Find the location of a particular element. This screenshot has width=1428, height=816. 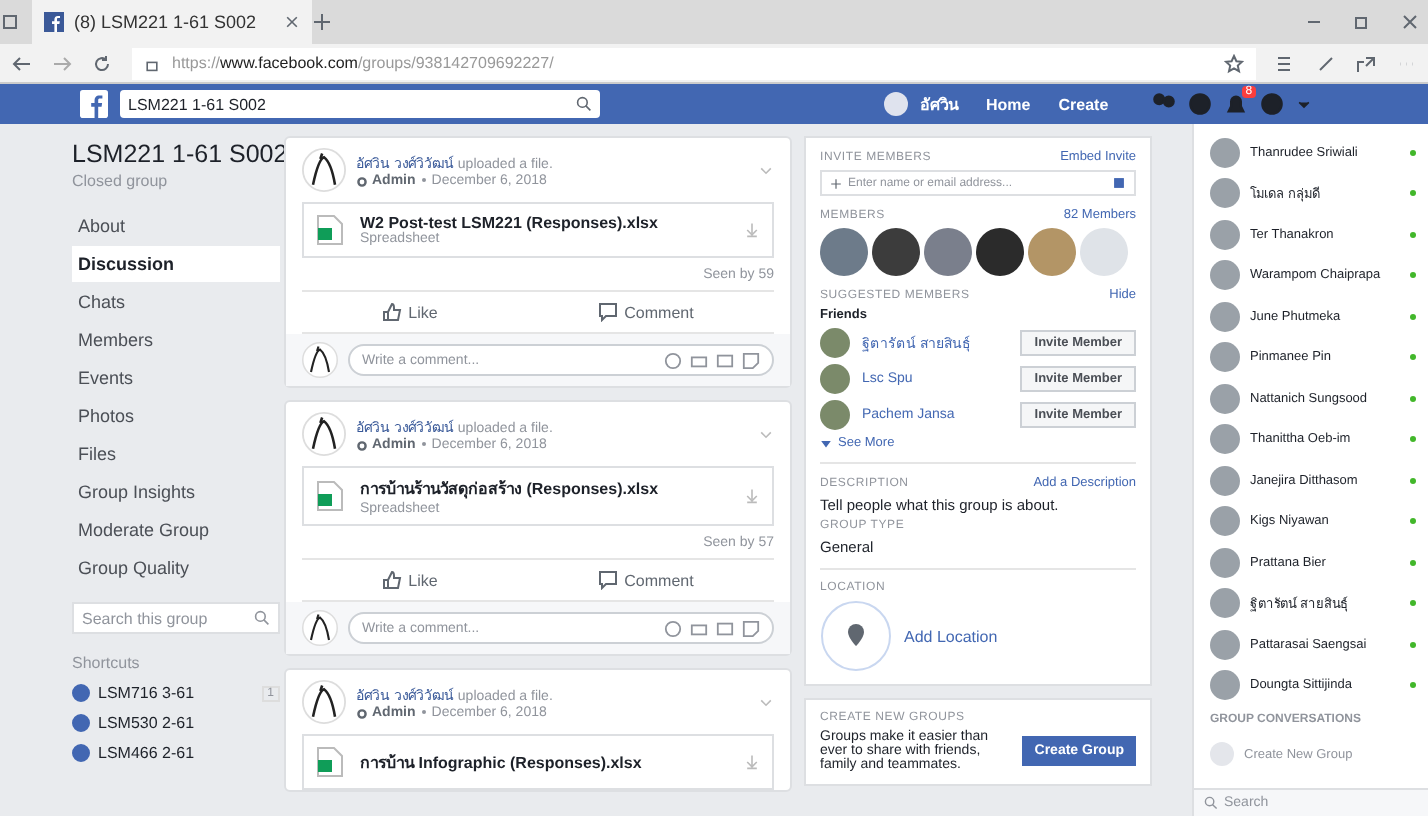

sidebar-item: About is located at coordinates (176, 226).